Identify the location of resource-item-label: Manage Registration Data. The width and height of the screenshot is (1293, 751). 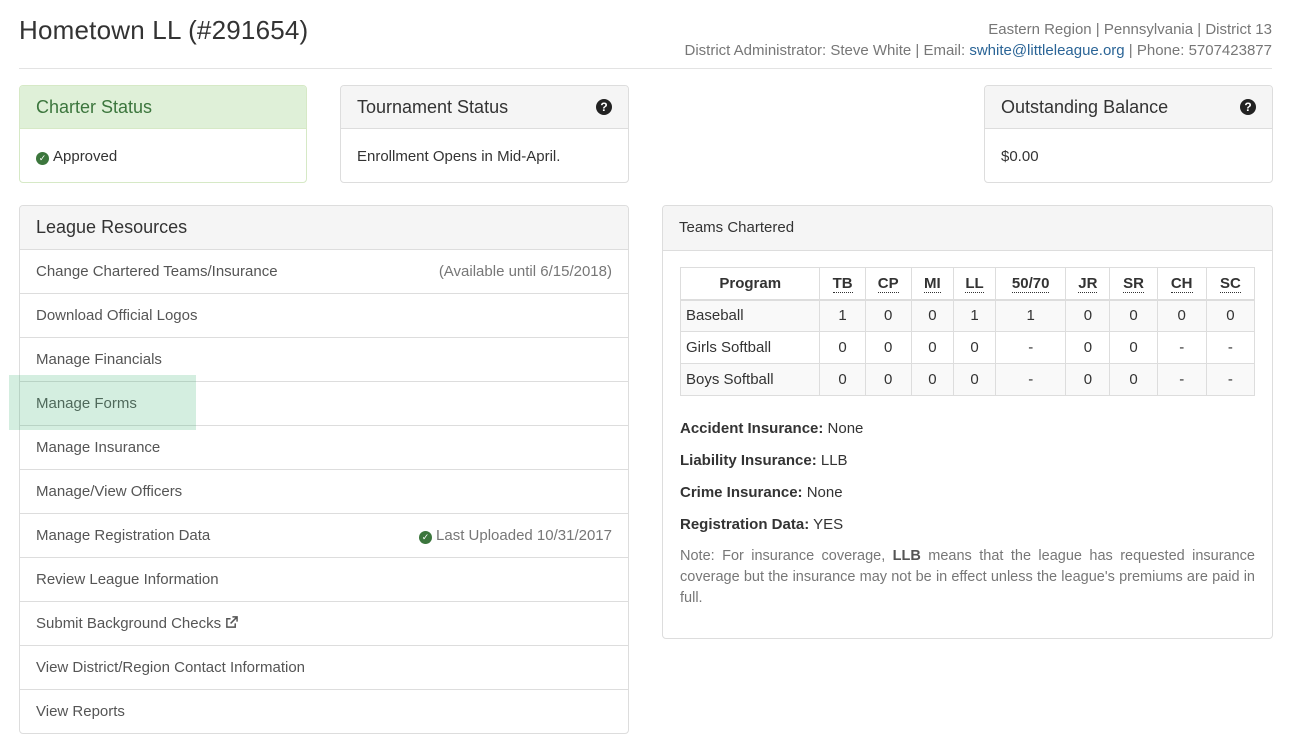
(123, 535).